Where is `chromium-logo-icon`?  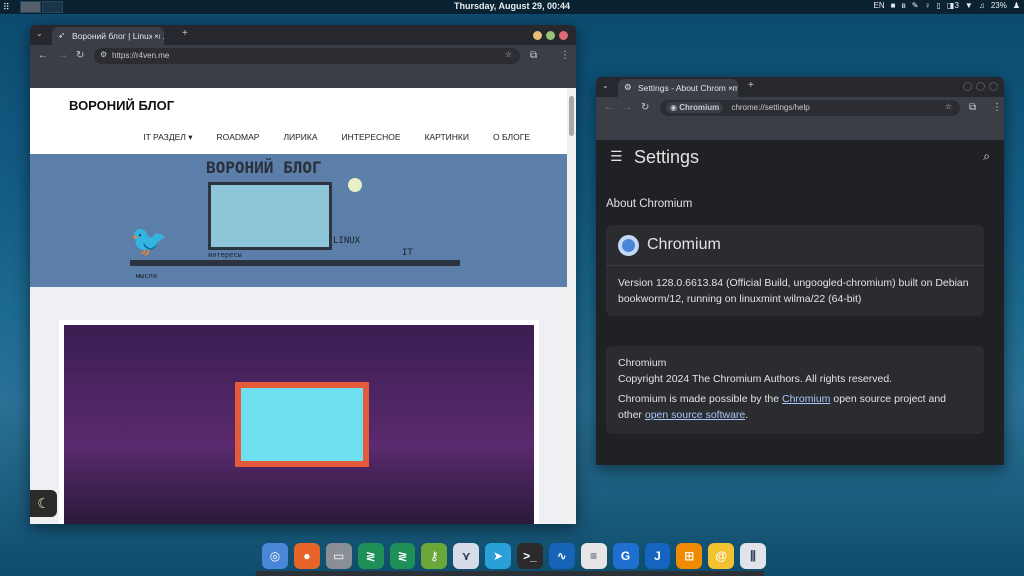 chromium-logo-icon is located at coordinates (628, 245).